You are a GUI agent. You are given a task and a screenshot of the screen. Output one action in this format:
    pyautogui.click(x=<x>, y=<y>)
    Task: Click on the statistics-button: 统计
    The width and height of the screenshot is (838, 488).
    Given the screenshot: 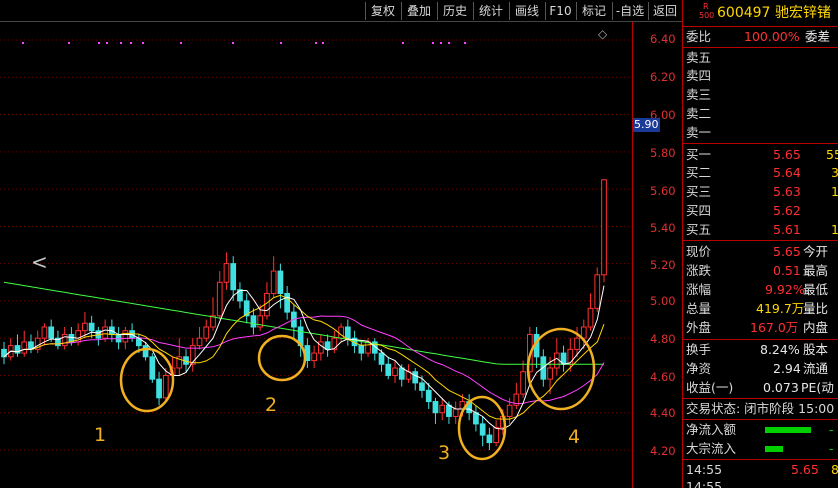 What is the action you would take?
    pyautogui.click(x=490, y=11)
    